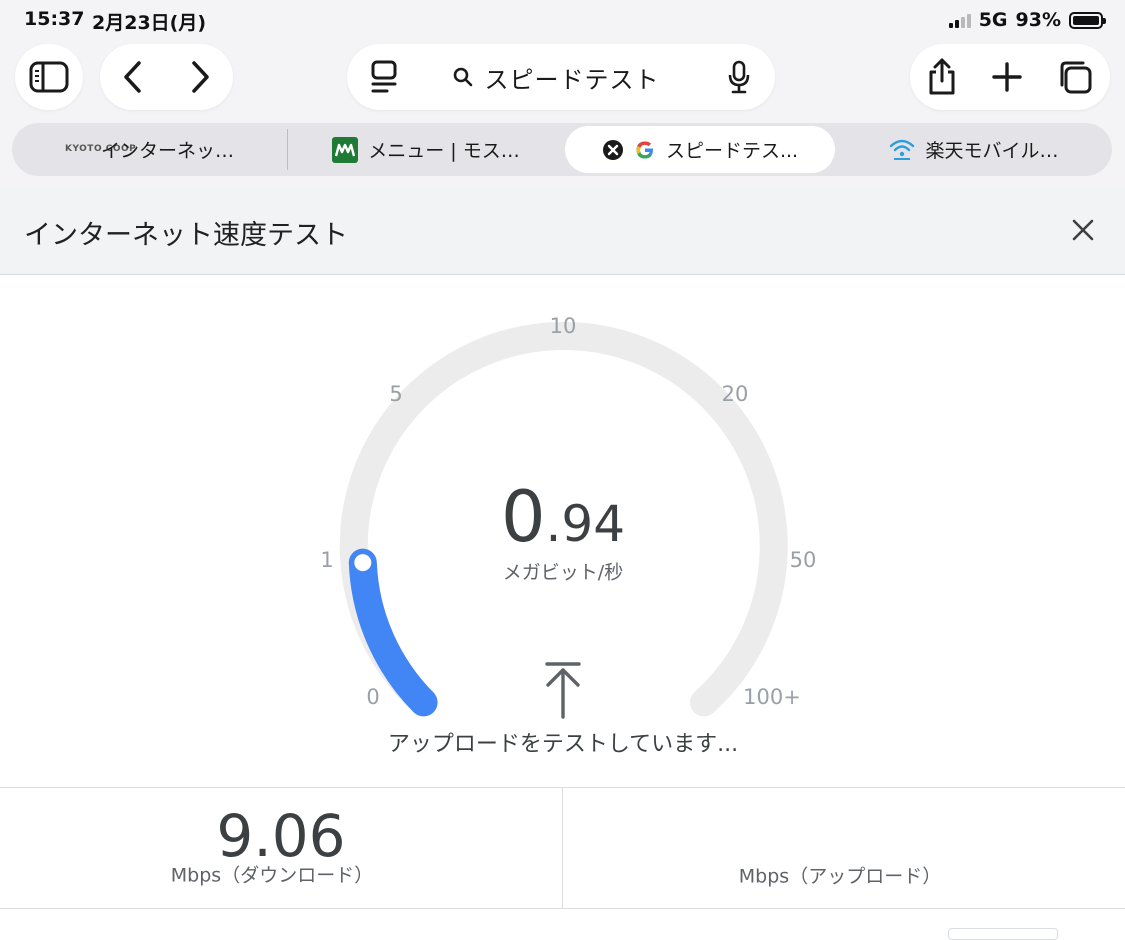 This screenshot has width=1125, height=940. I want to click on results-panel: 9.06 Mbps（ダウンロード） Mbps（アップロード）, so click(562, 848).